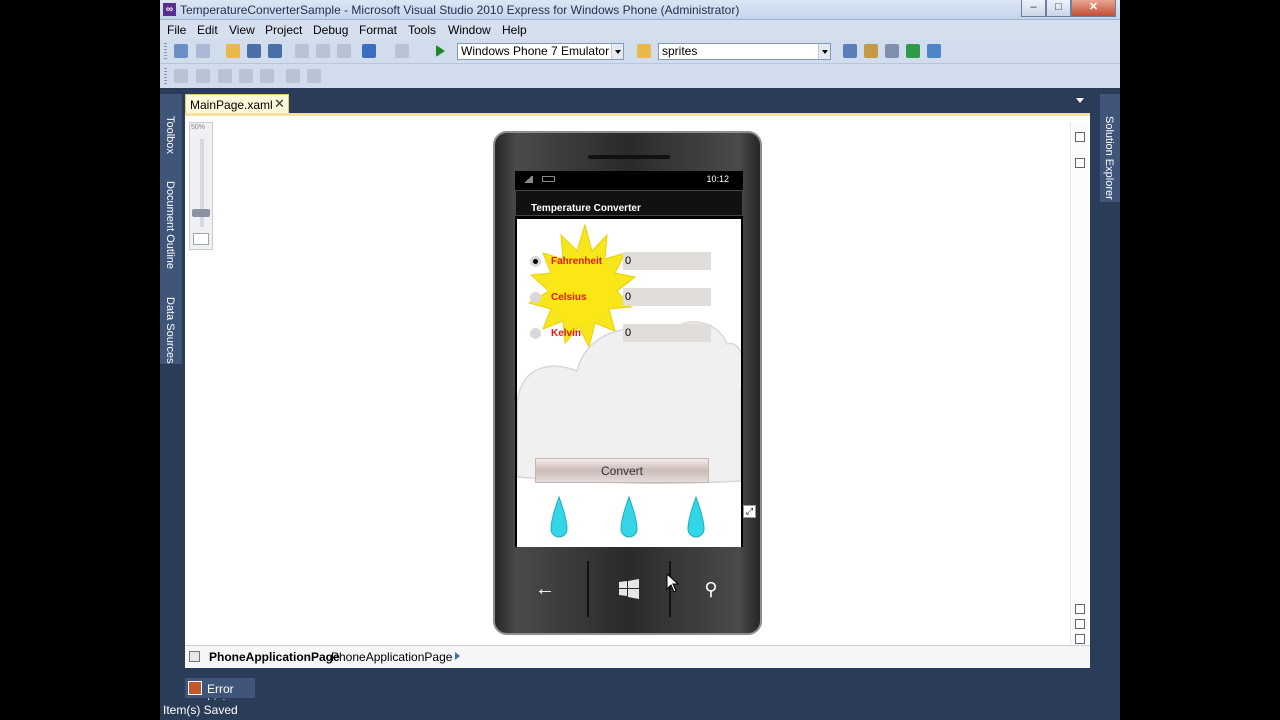 The width and height of the screenshot is (1280, 720). What do you see at coordinates (622, 470) in the screenshot?
I see `convert-button: Convert` at bounding box center [622, 470].